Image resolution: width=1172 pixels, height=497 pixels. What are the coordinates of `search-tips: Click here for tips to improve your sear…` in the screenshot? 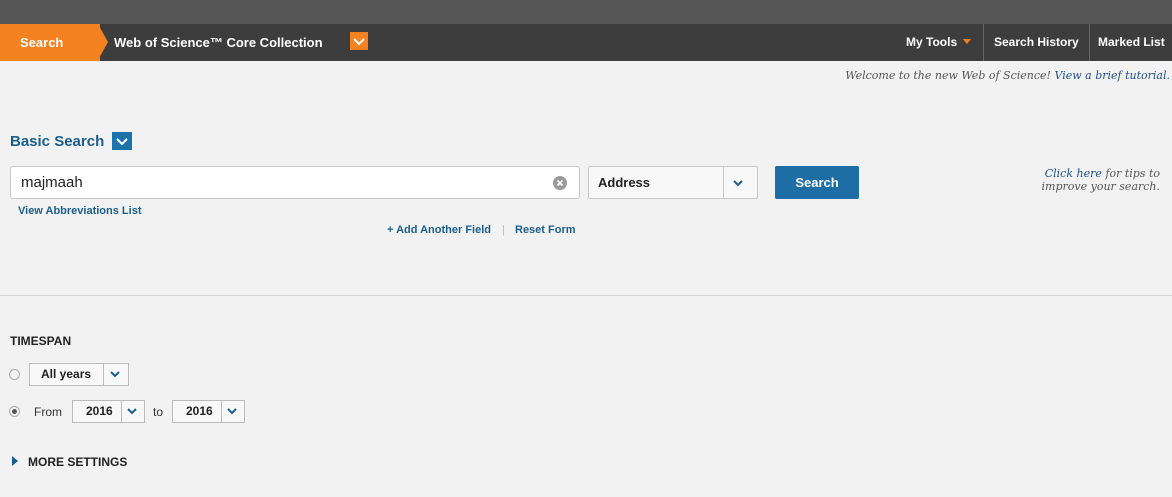 It's located at (1081, 180).